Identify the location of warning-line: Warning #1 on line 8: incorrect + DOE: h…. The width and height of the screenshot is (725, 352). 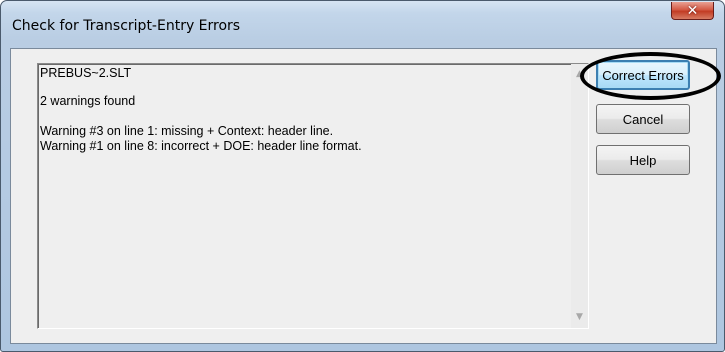
(201, 146).